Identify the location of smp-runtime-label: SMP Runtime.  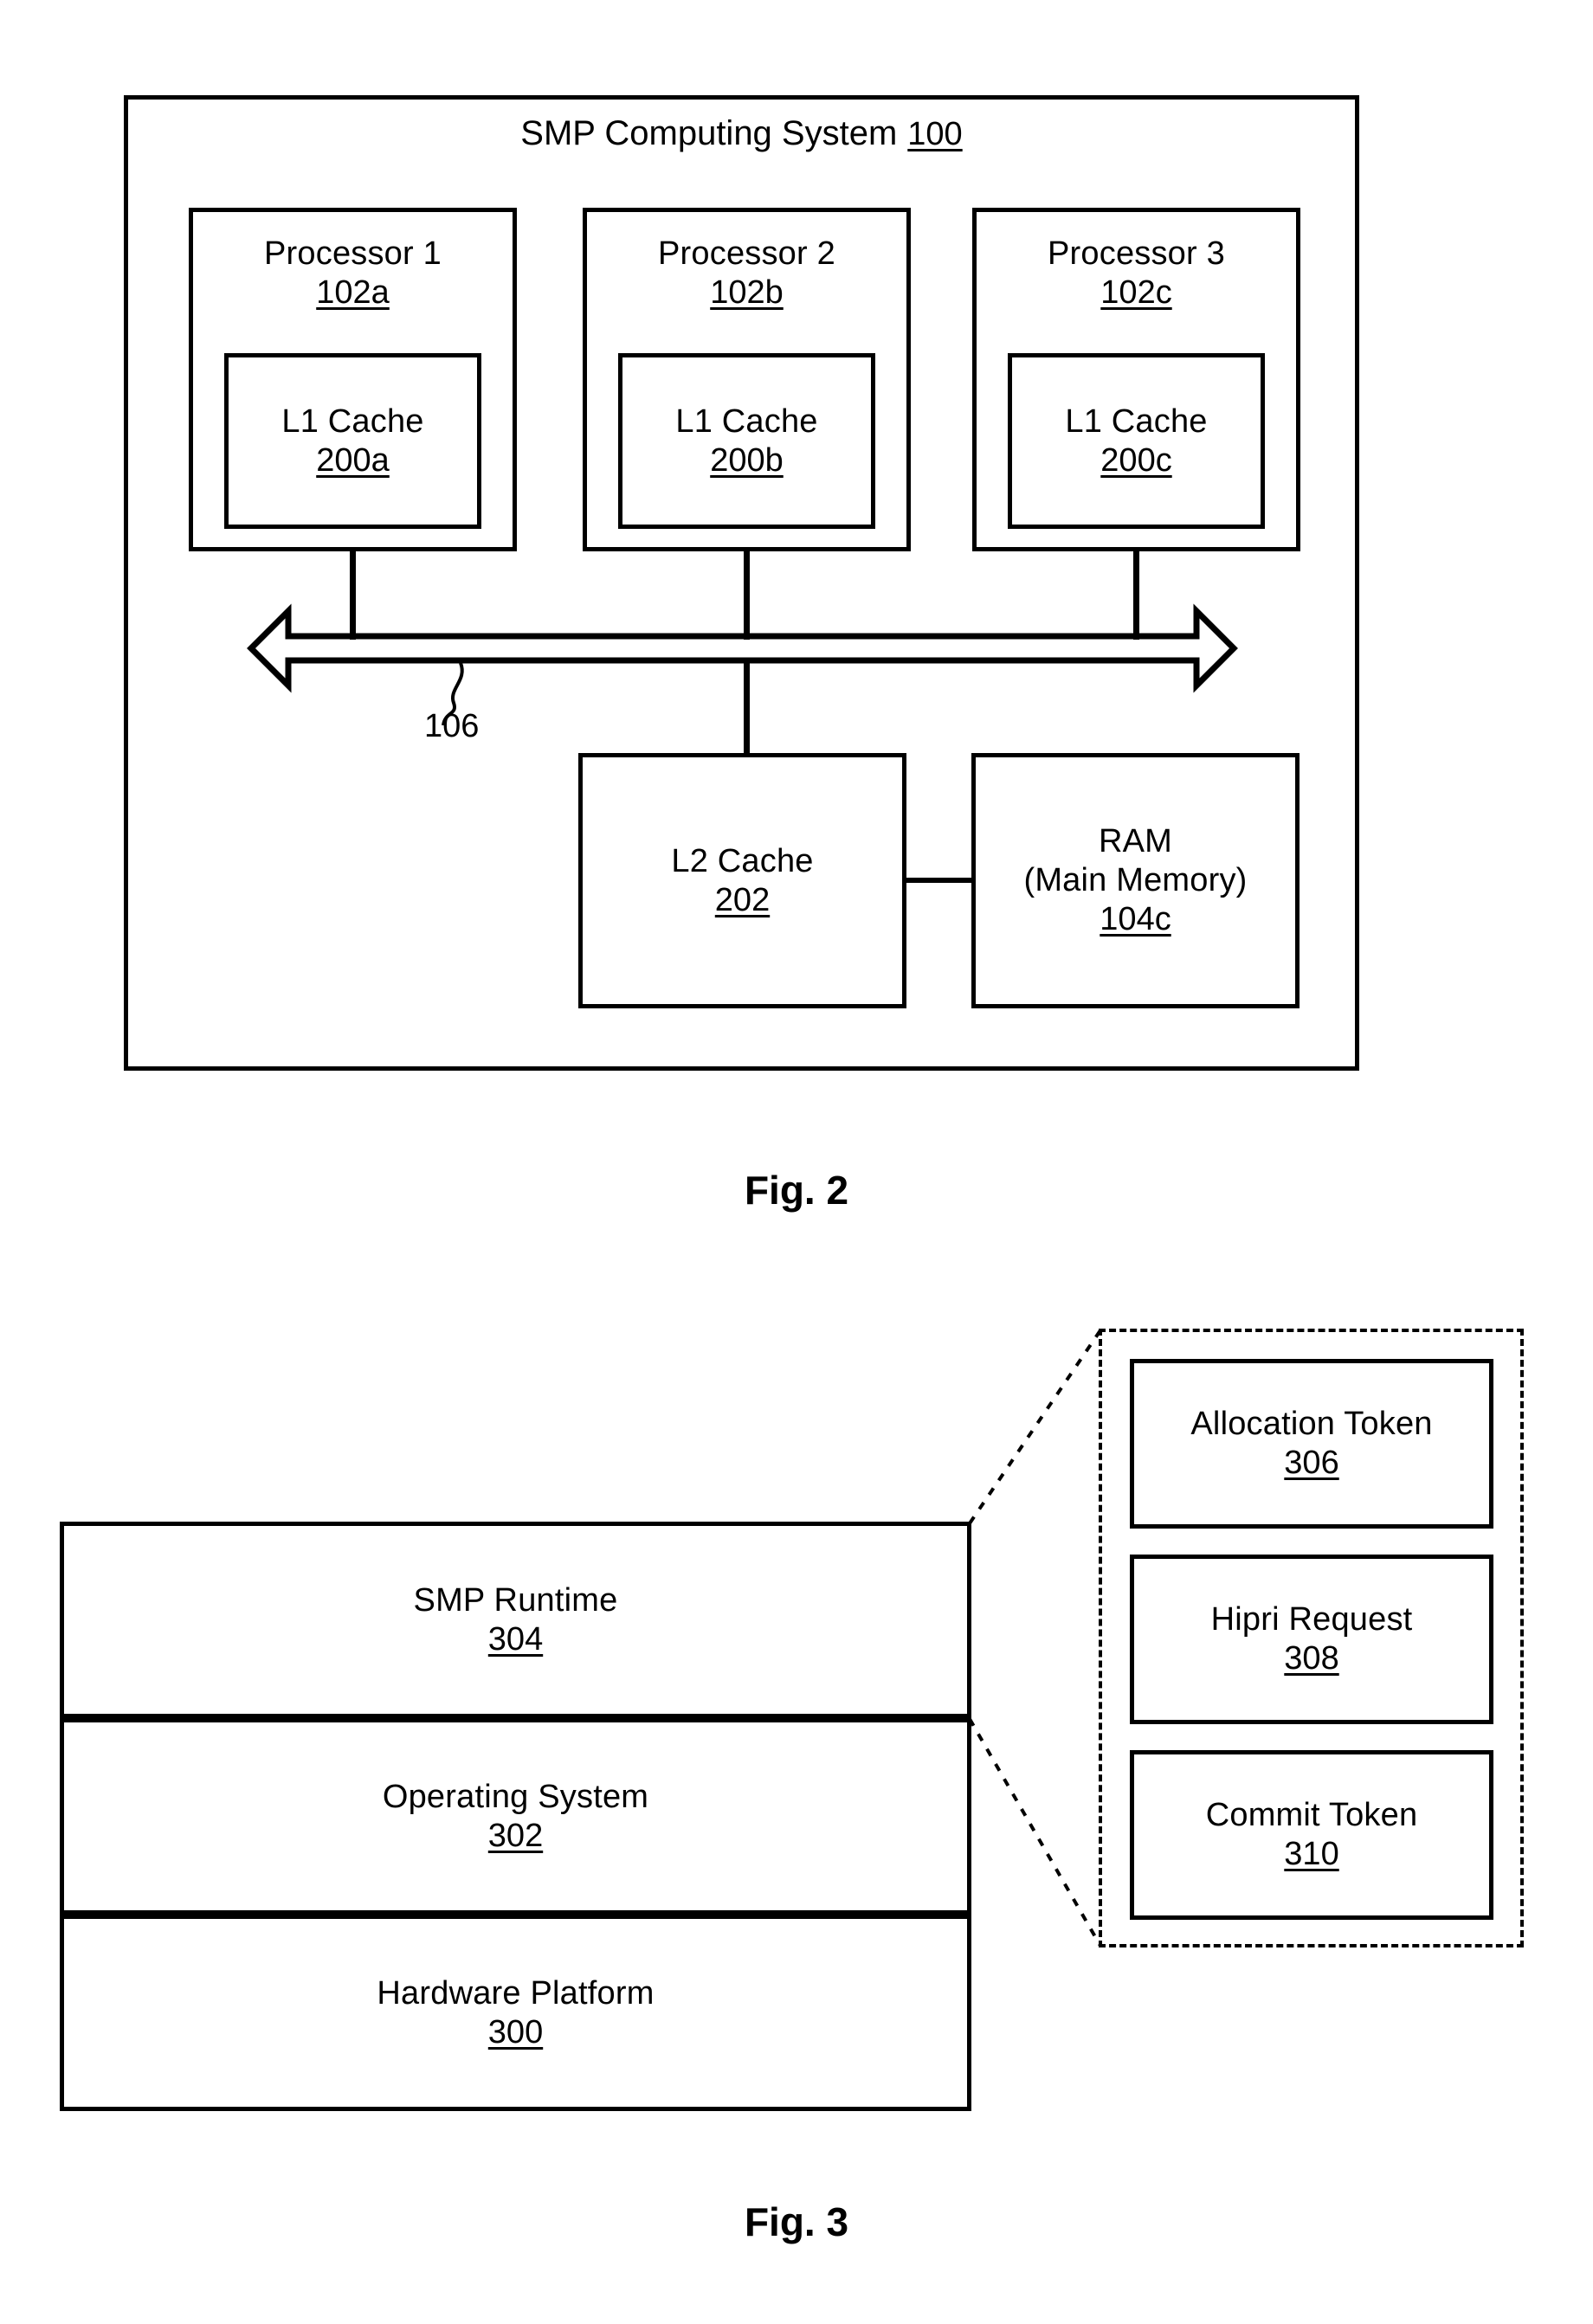
(515, 1600).